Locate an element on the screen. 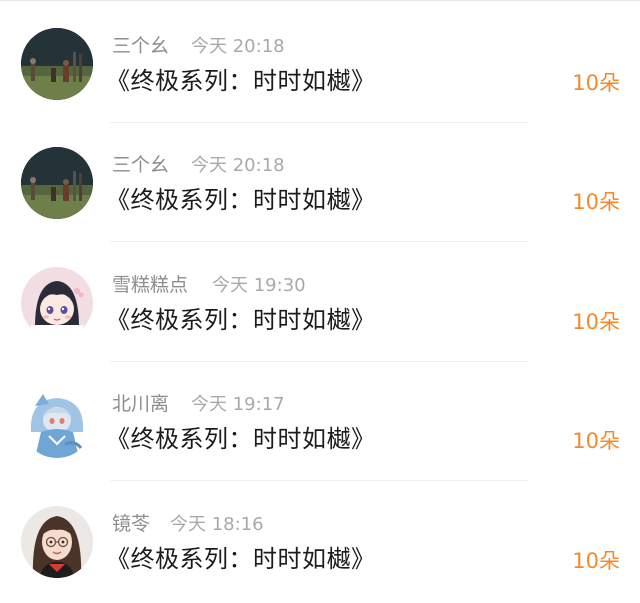  username: 北川离 is located at coordinates (140, 404).